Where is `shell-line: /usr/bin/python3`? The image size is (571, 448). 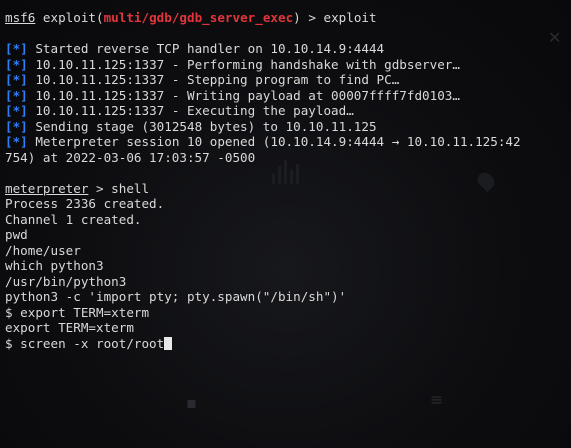 shell-line: /usr/bin/python3 is located at coordinates (66, 281).